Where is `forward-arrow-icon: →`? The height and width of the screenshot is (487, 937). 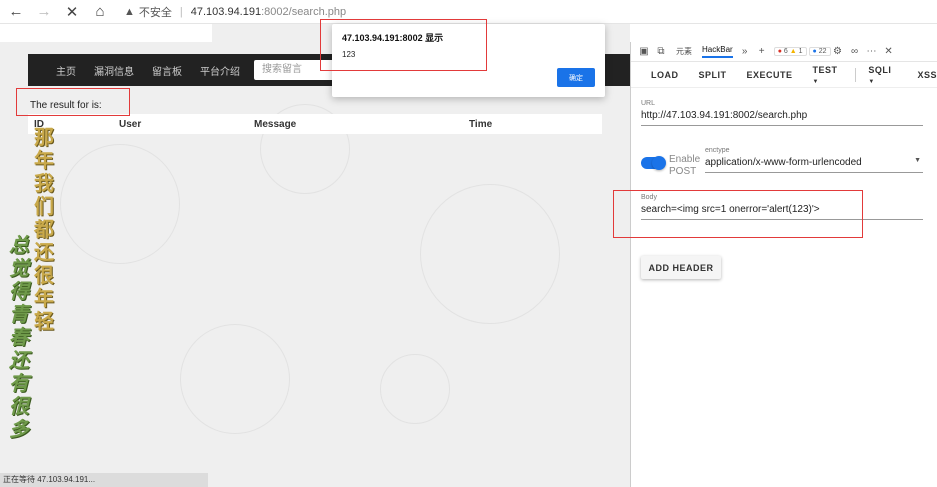
forward-arrow-icon: → is located at coordinates (44, 12).